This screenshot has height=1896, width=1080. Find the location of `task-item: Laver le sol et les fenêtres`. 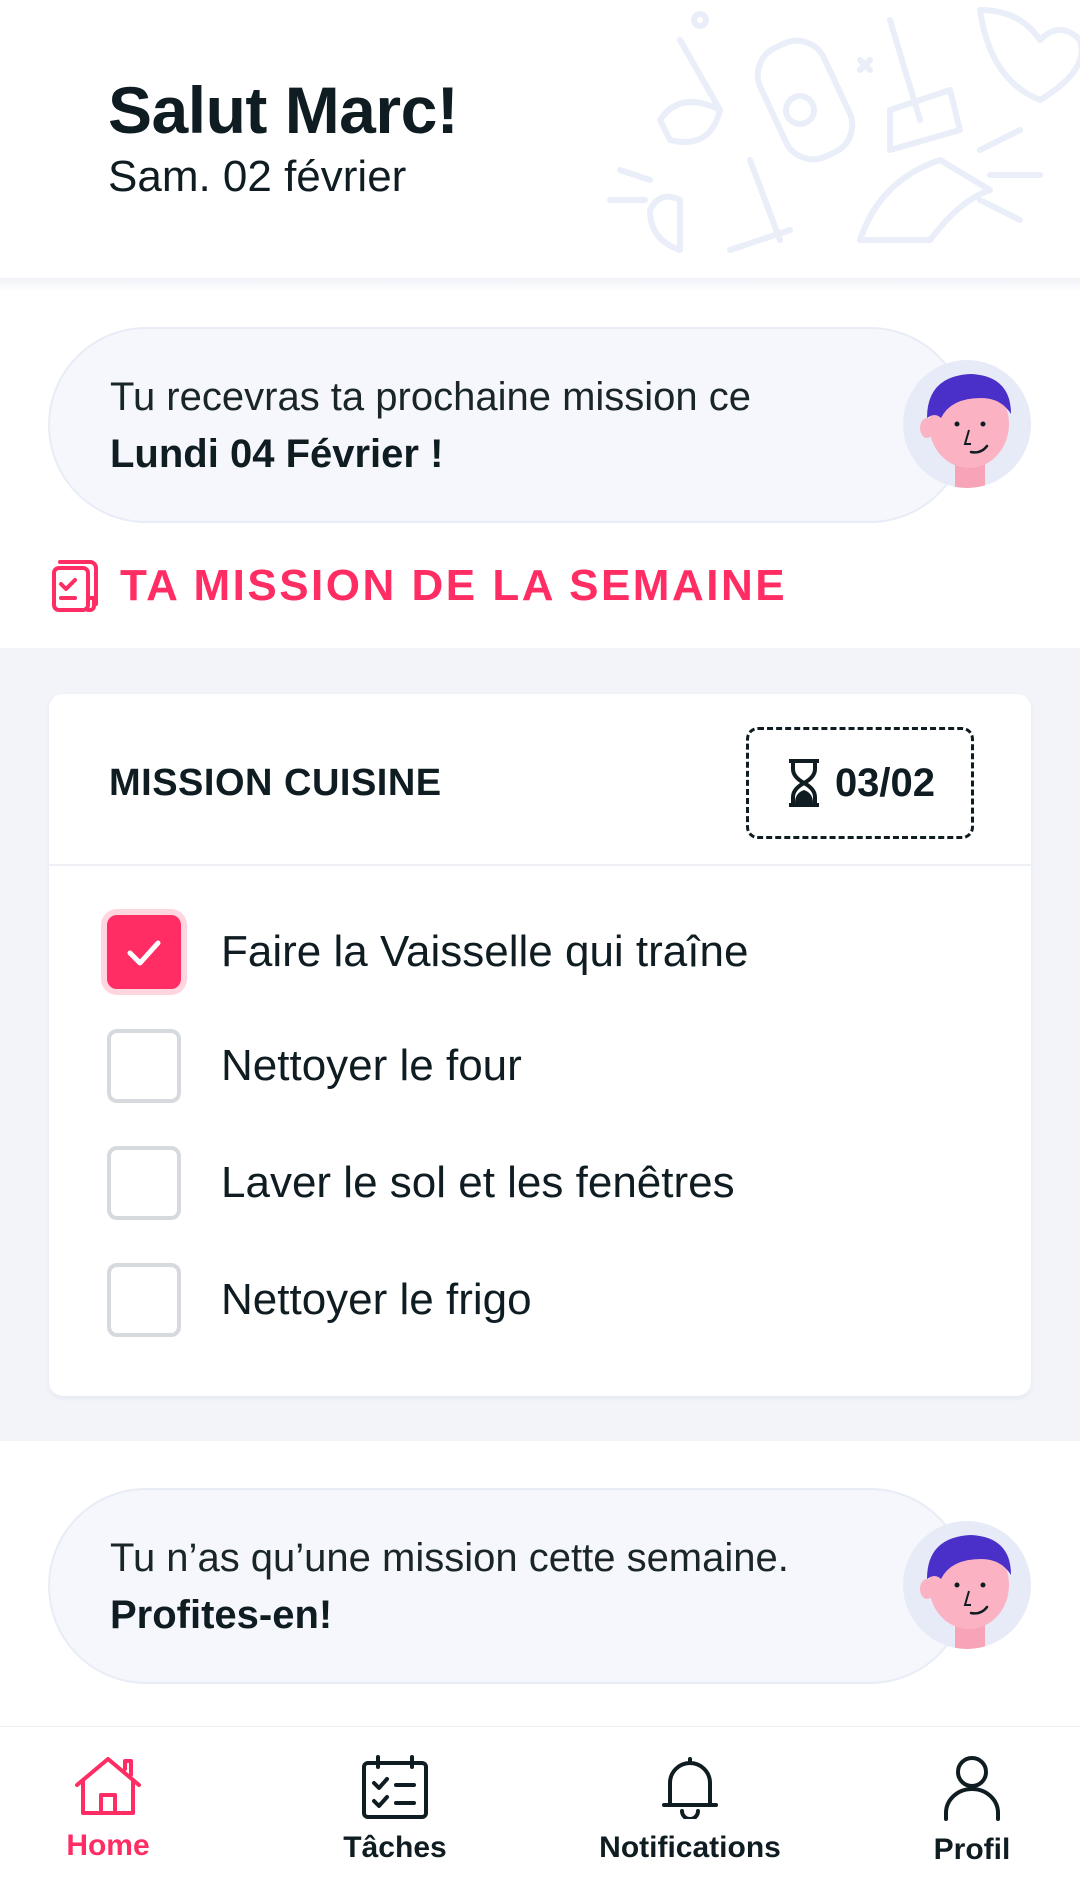

task-item: Laver le sol et les fenêtres is located at coordinates (547, 1183).